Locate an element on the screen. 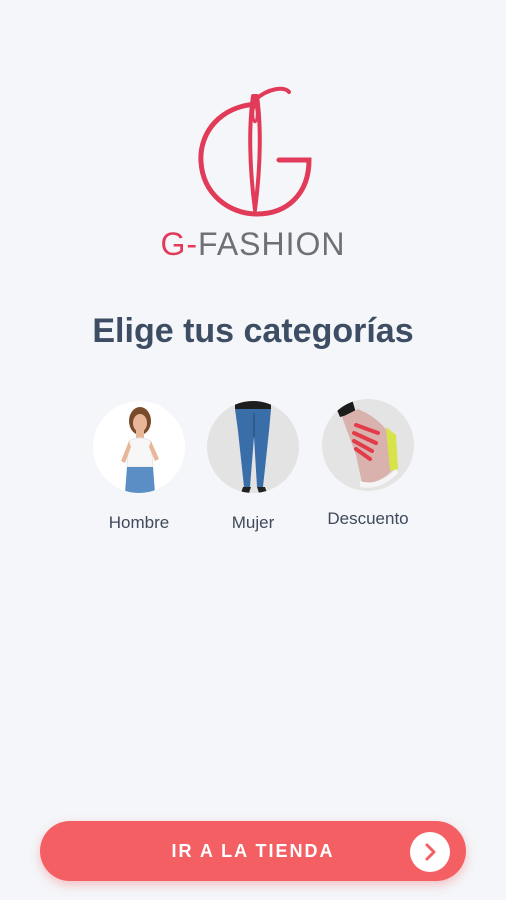 The image size is (506, 900). brand-wordmark: G-FASHION is located at coordinates (253, 244).